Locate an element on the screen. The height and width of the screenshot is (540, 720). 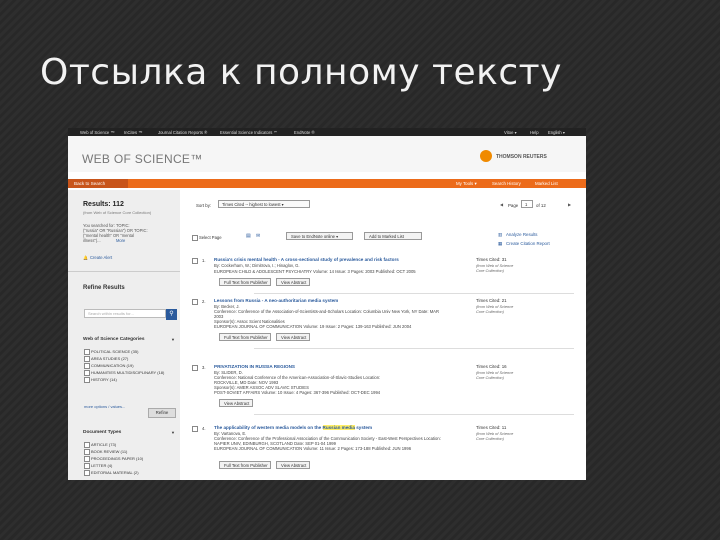
product-link-endnote: EndNote ® is located at coordinates (304, 132).